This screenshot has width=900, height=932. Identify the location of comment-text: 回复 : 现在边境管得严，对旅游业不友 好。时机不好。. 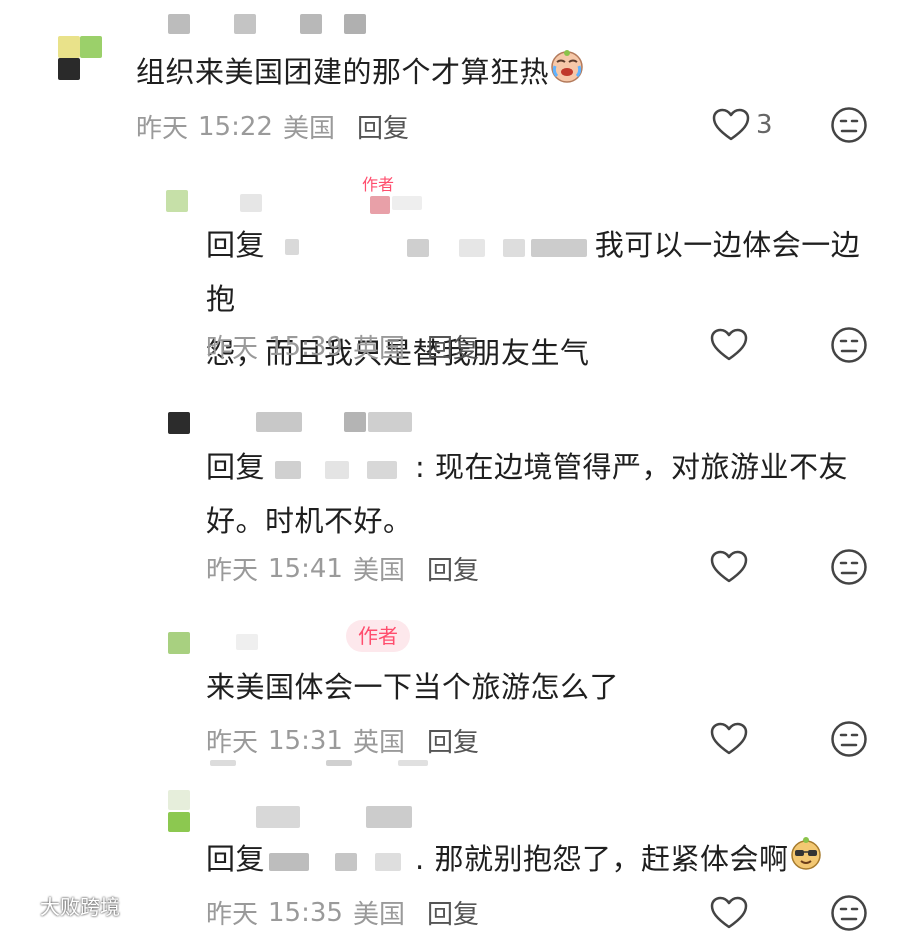
(546, 494).